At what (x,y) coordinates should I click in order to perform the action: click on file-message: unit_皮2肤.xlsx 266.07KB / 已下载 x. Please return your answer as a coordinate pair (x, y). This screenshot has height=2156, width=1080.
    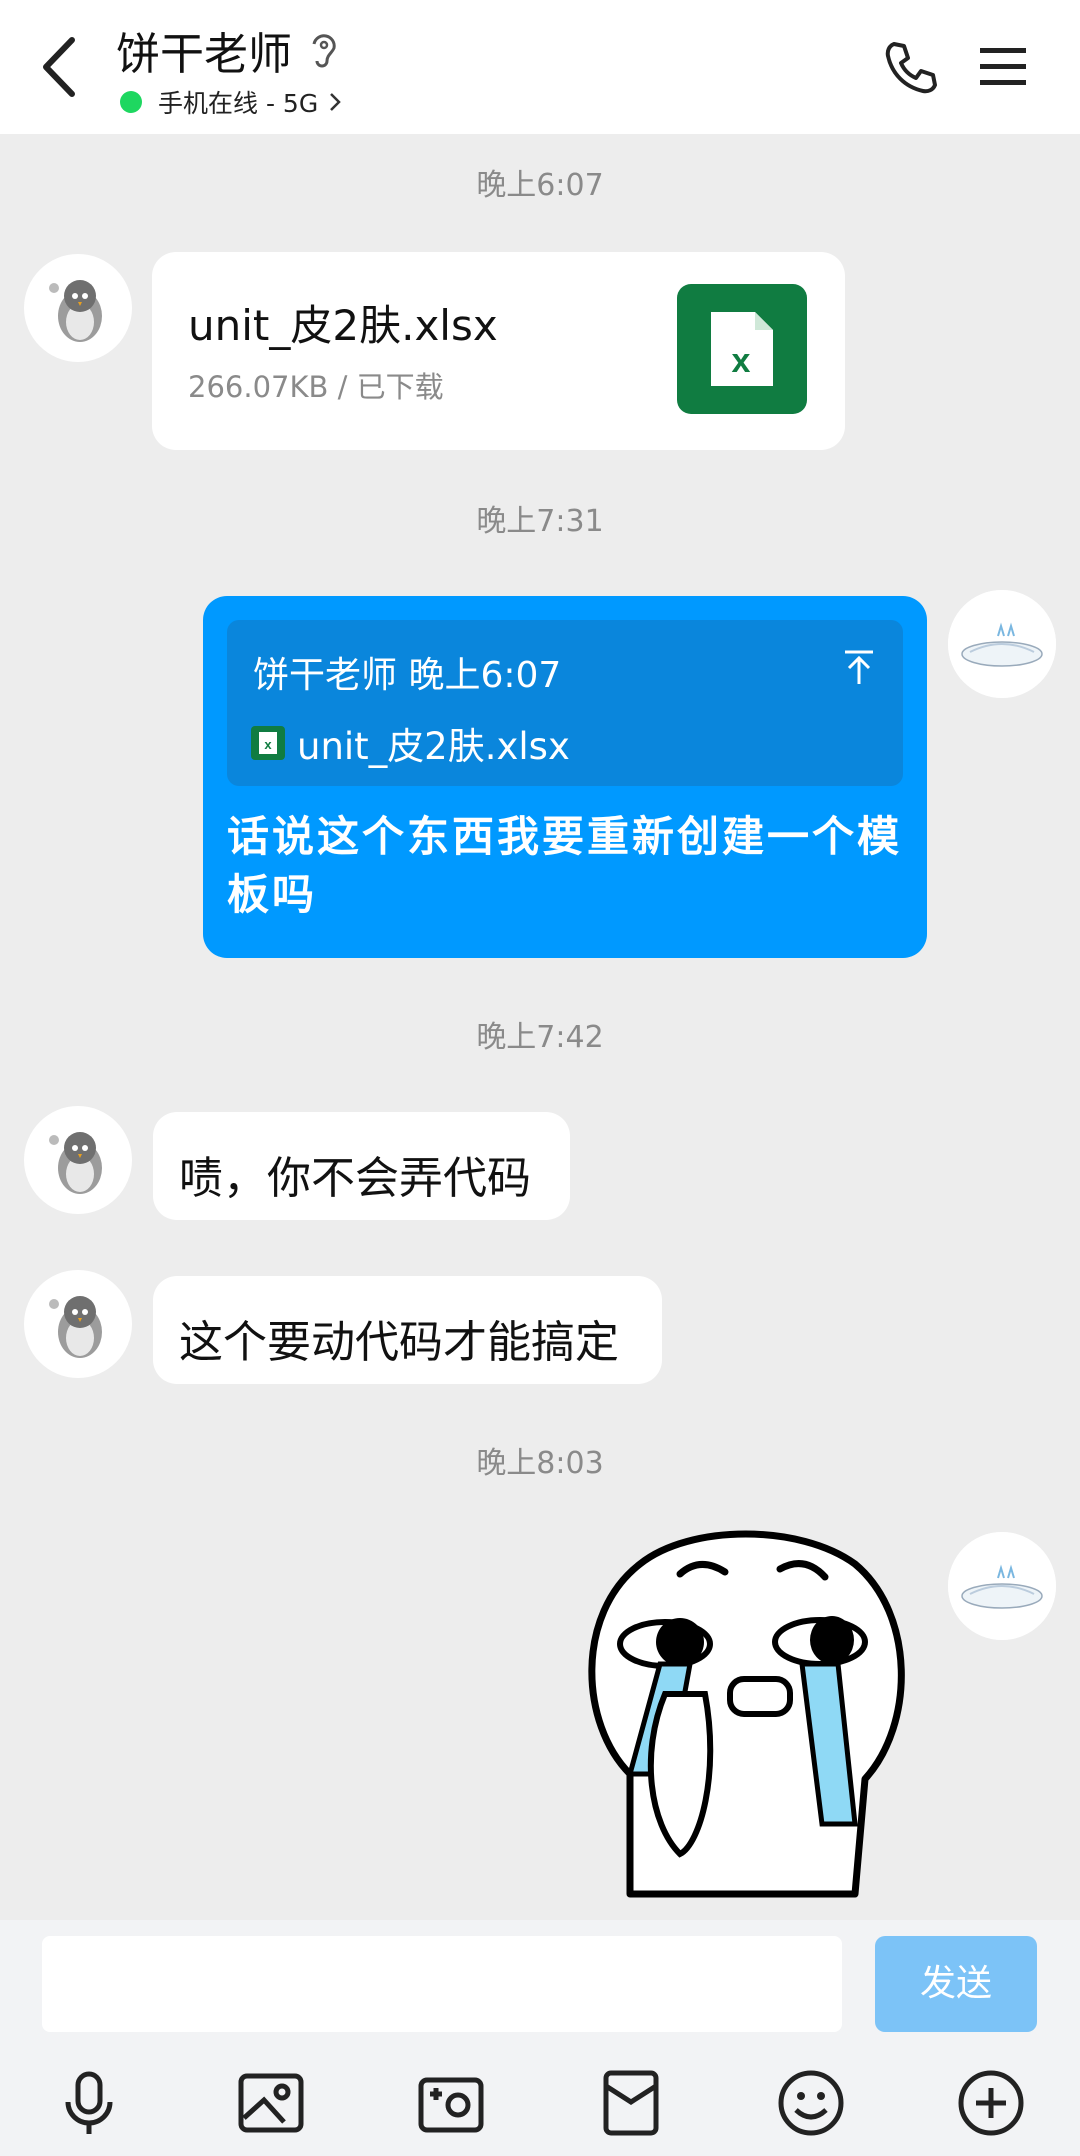
    Looking at the image, I should click on (498, 351).